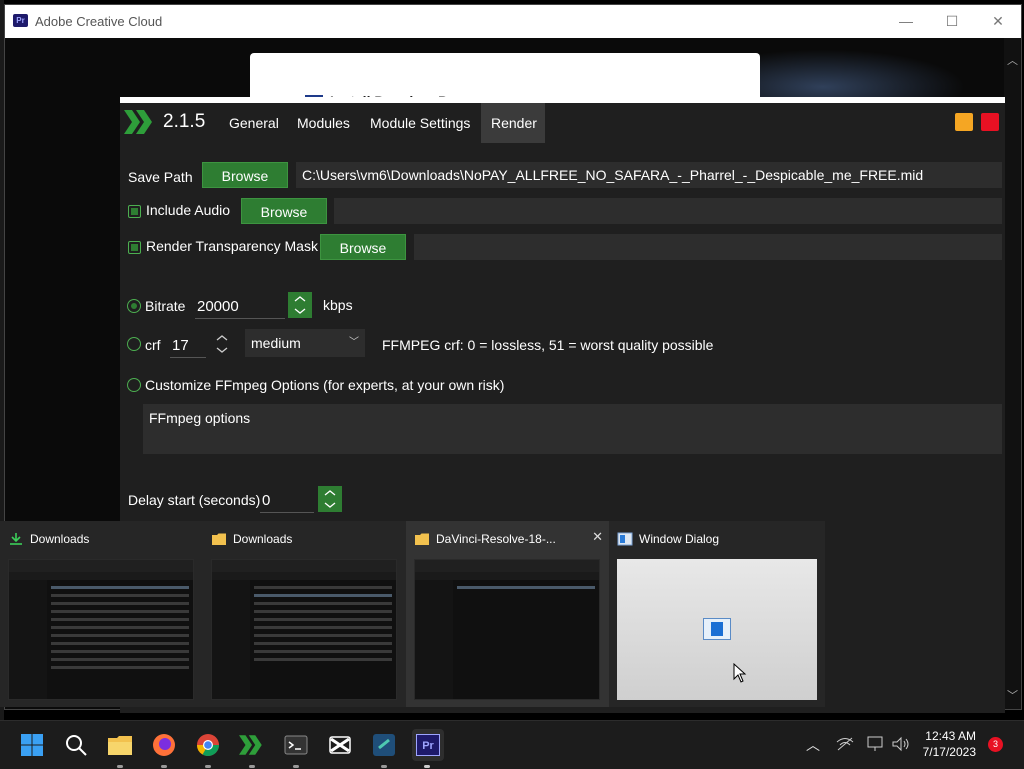  What do you see at coordinates (20, 20) in the screenshot?
I see `adobe-app-icon: Pr` at bounding box center [20, 20].